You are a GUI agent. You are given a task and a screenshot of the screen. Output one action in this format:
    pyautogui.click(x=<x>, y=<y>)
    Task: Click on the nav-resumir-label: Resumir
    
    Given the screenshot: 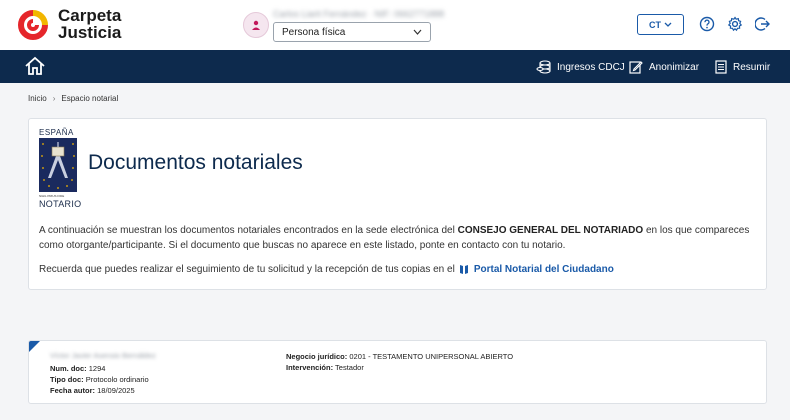 What is the action you would take?
    pyautogui.click(x=752, y=67)
    